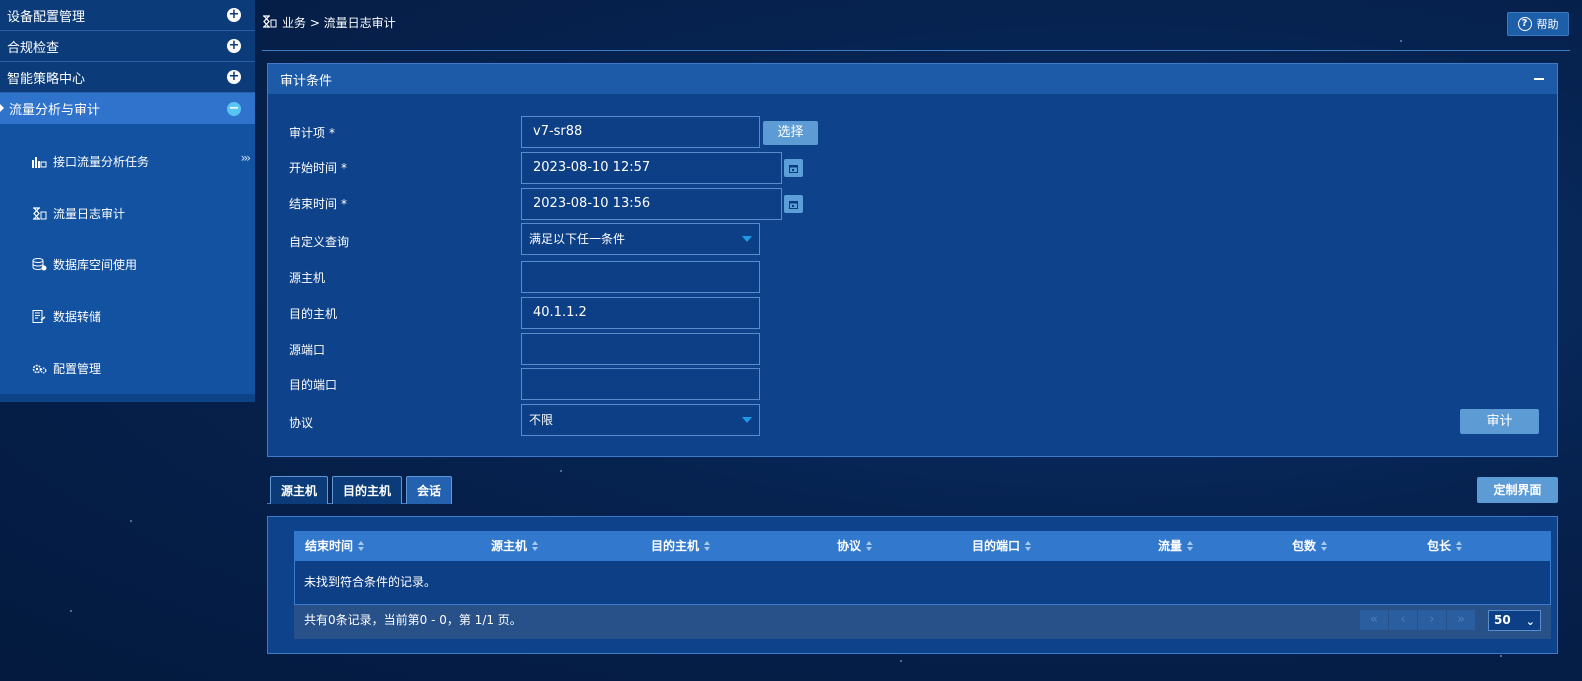 The width and height of the screenshot is (1582, 681). Describe the element at coordinates (640, 132) in the screenshot. I see `audit-item-input: v7-sr88` at that location.